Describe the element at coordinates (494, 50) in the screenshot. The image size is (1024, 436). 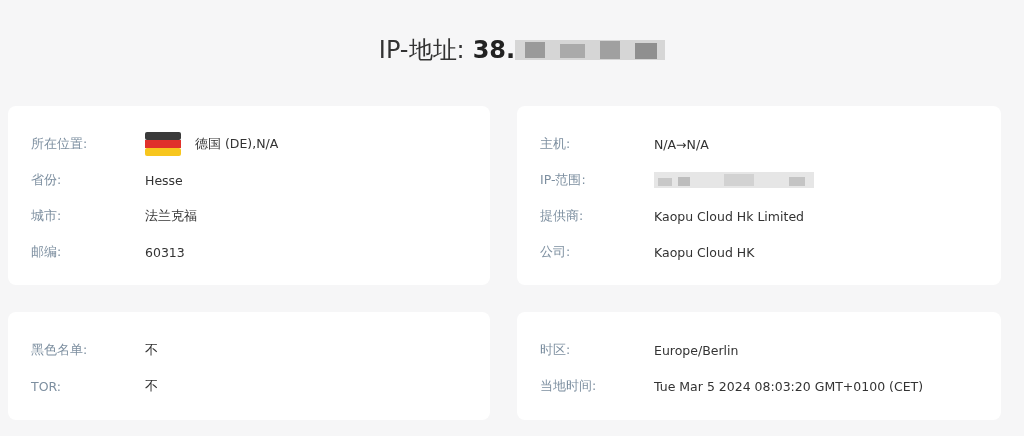
I see `ip-address: 38.` at that location.